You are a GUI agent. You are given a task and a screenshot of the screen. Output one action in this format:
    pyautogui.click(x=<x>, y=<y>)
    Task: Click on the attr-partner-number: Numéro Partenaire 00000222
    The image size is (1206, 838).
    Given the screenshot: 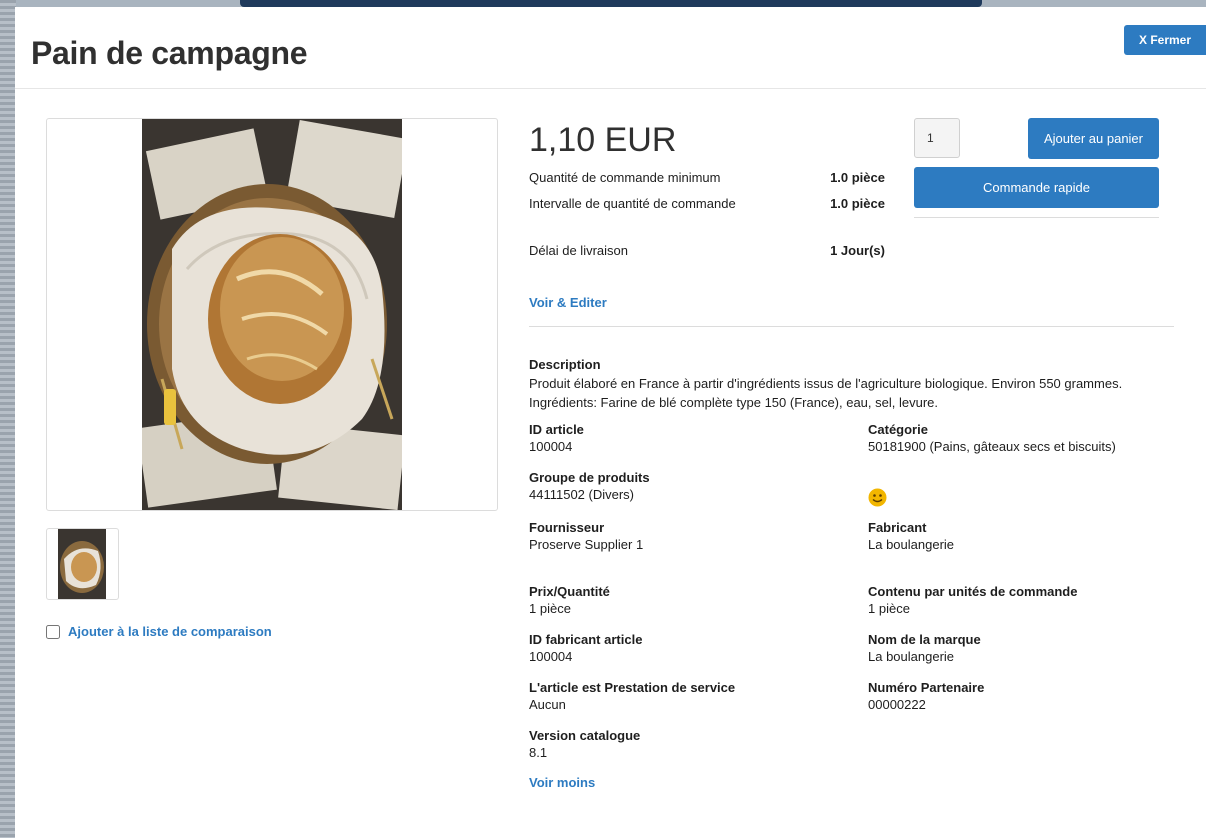 What is the action you would take?
    pyautogui.click(x=1028, y=696)
    